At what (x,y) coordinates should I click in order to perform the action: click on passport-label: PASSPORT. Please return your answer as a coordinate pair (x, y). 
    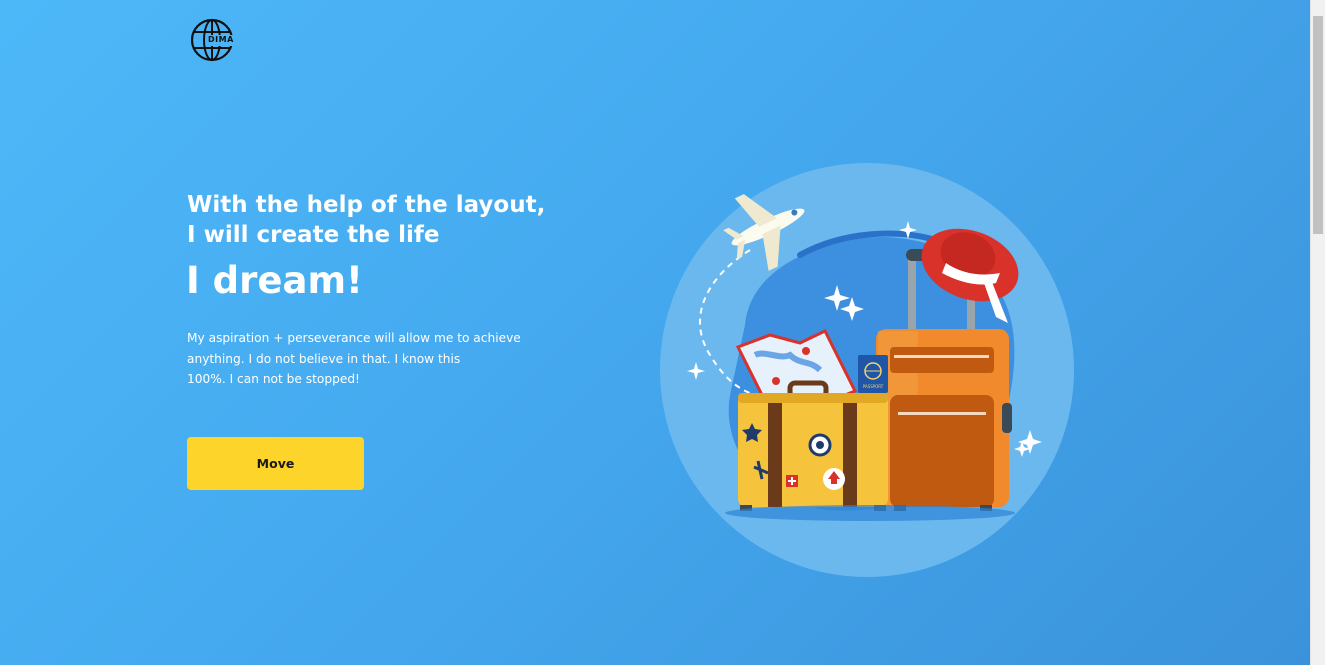
    Looking at the image, I should click on (873, 386).